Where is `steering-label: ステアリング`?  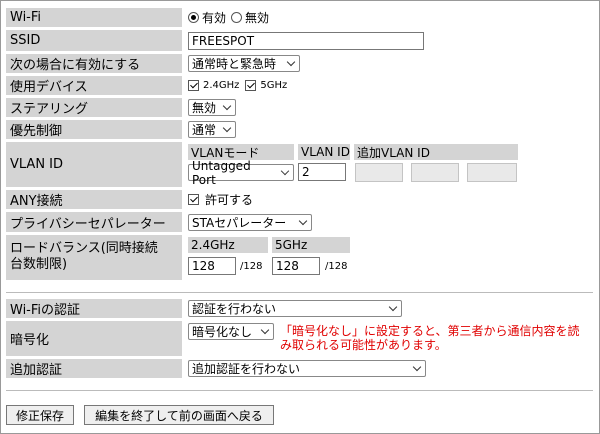
steering-label: ステアリング is located at coordinates (94, 107).